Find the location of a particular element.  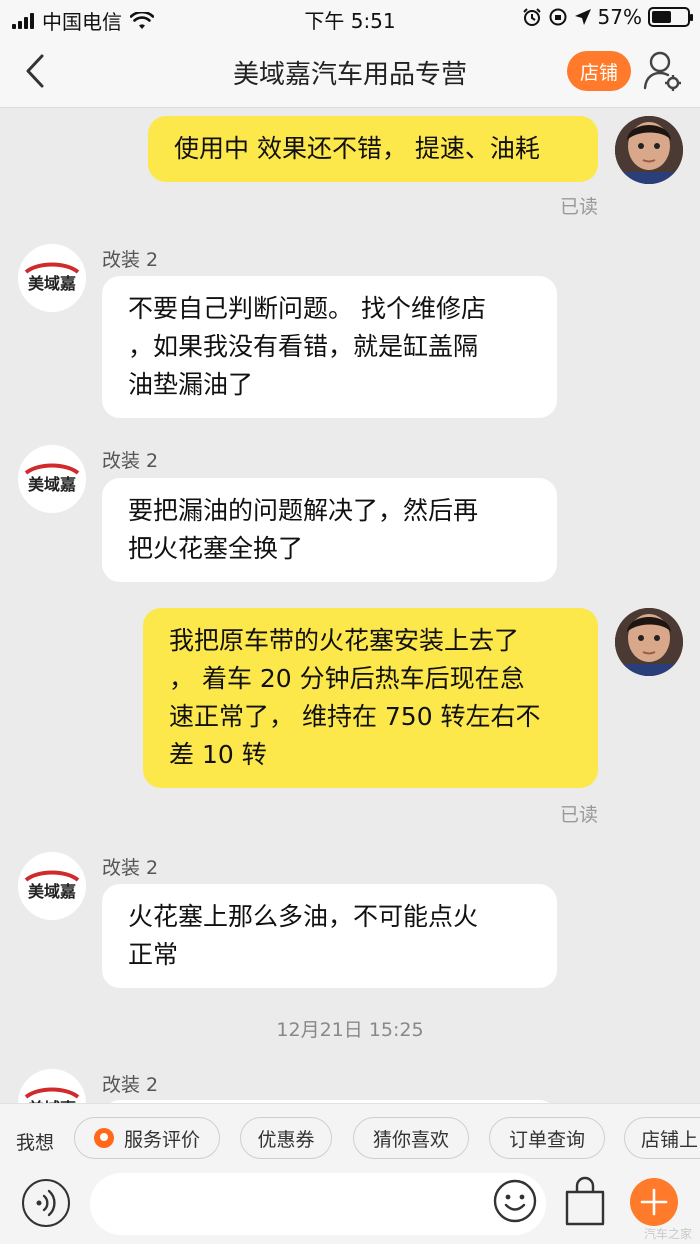

message-line: 我把原车带的火花塞安装上去了 is located at coordinates (344, 640).